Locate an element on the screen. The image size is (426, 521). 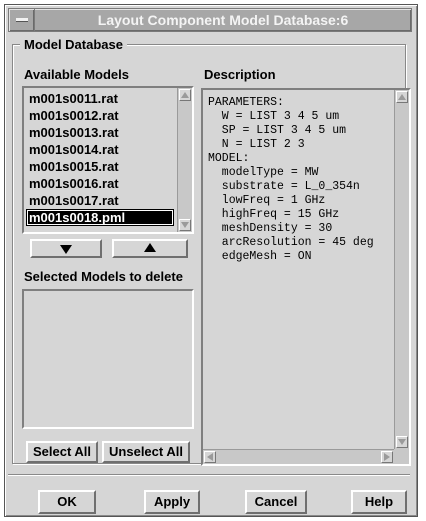
scroll-down-button is located at coordinates (185, 225).